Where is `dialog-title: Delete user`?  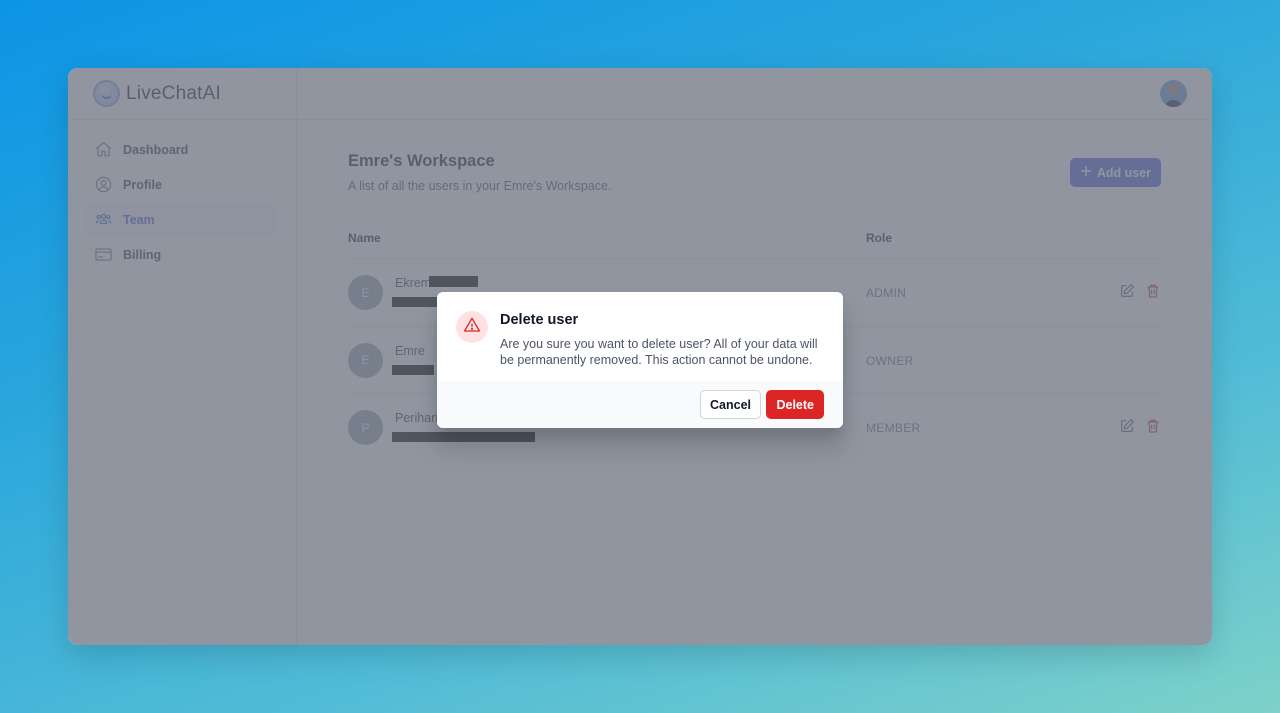 dialog-title: Delete user is located at coordinates (539, 320).